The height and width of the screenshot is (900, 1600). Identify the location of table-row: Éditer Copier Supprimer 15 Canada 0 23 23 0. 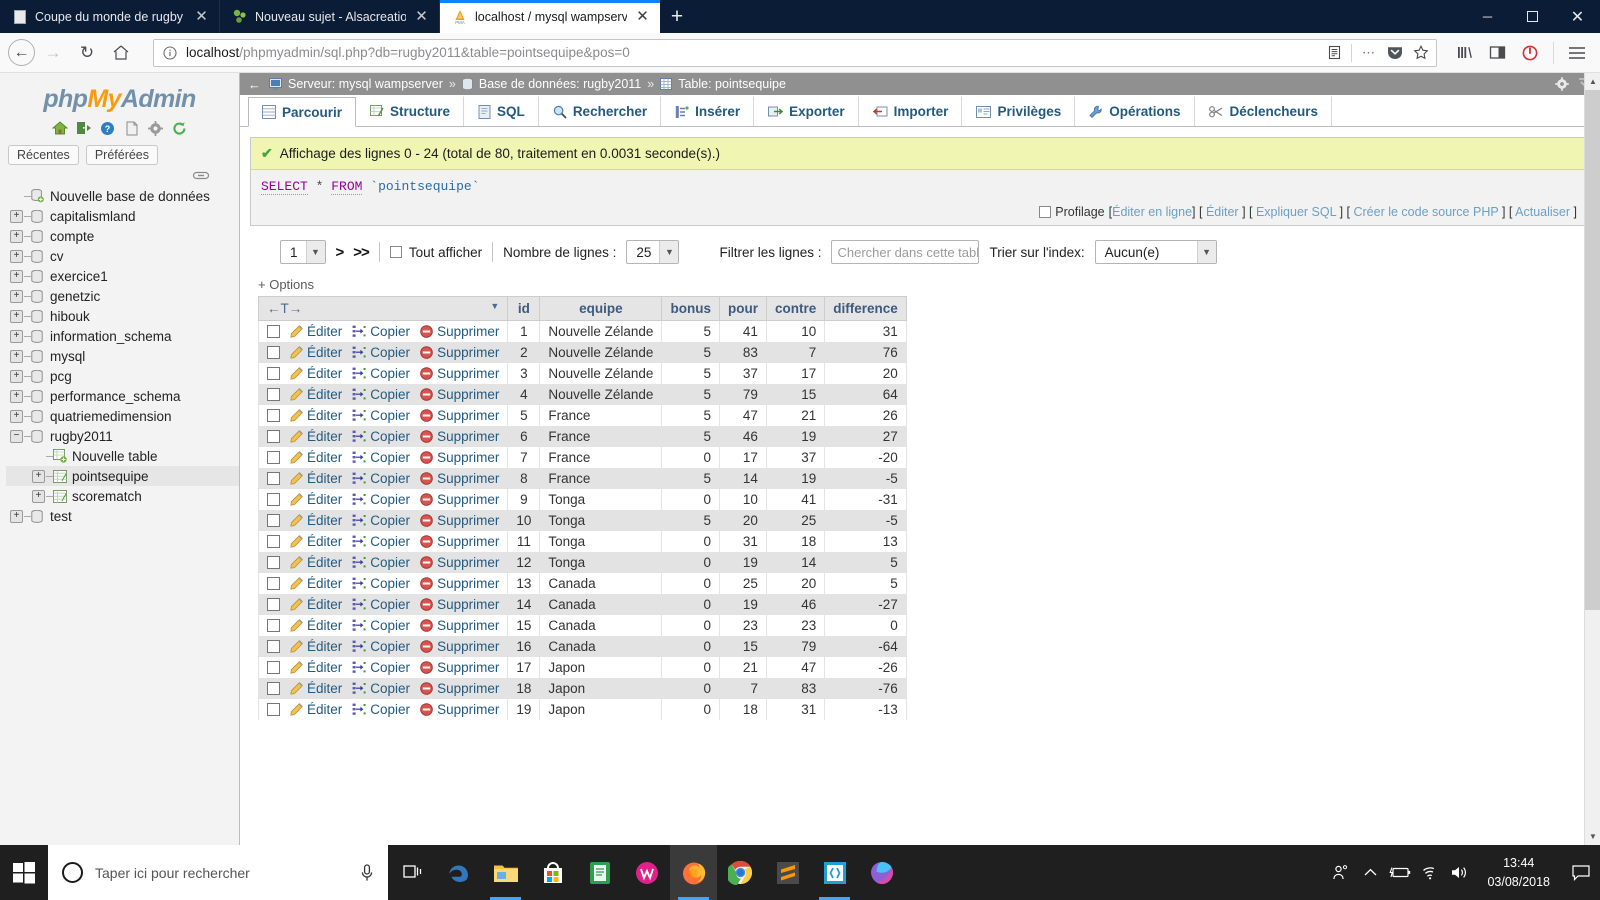
(582, 625).